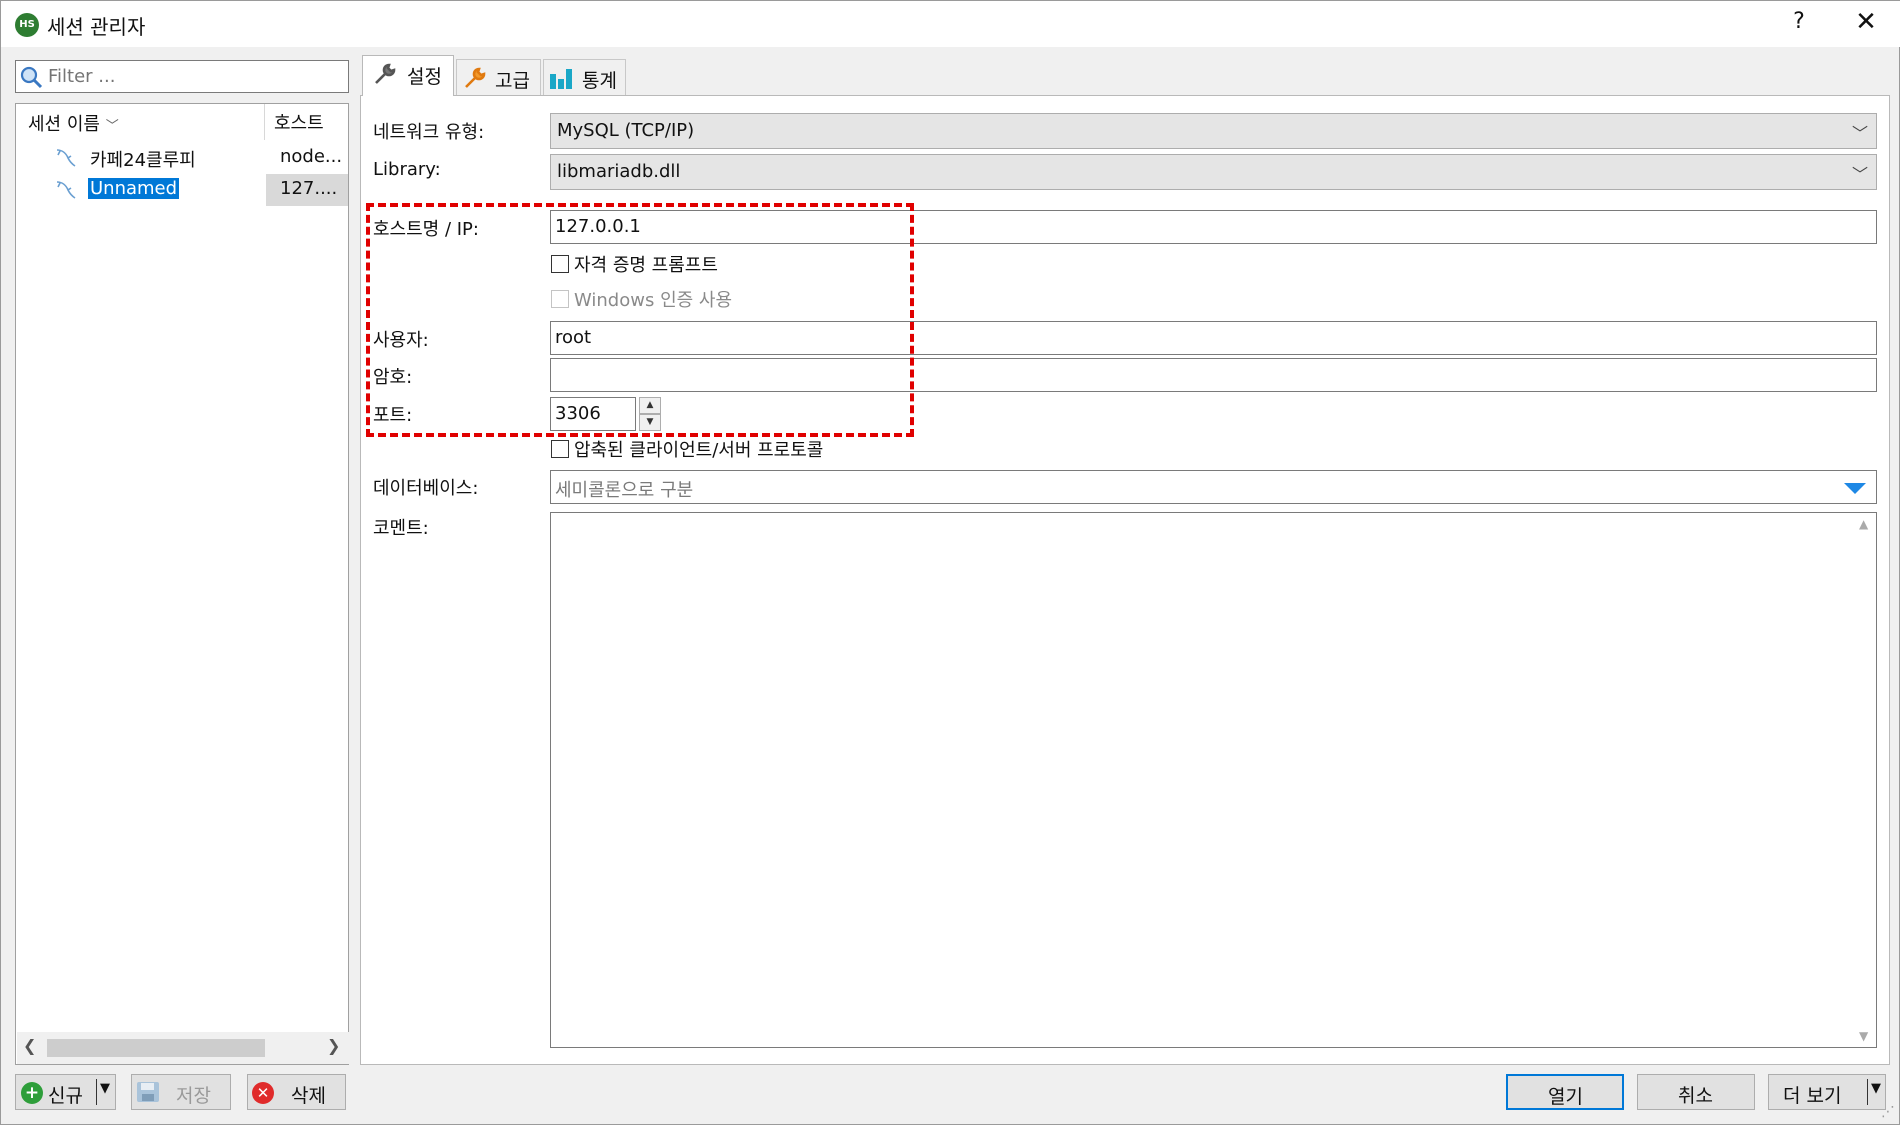 Image resolution: width=1900 pixels, height=1125 pixels. I want to click on hostname-input: 127.0.0.1, so click(1213, 227).